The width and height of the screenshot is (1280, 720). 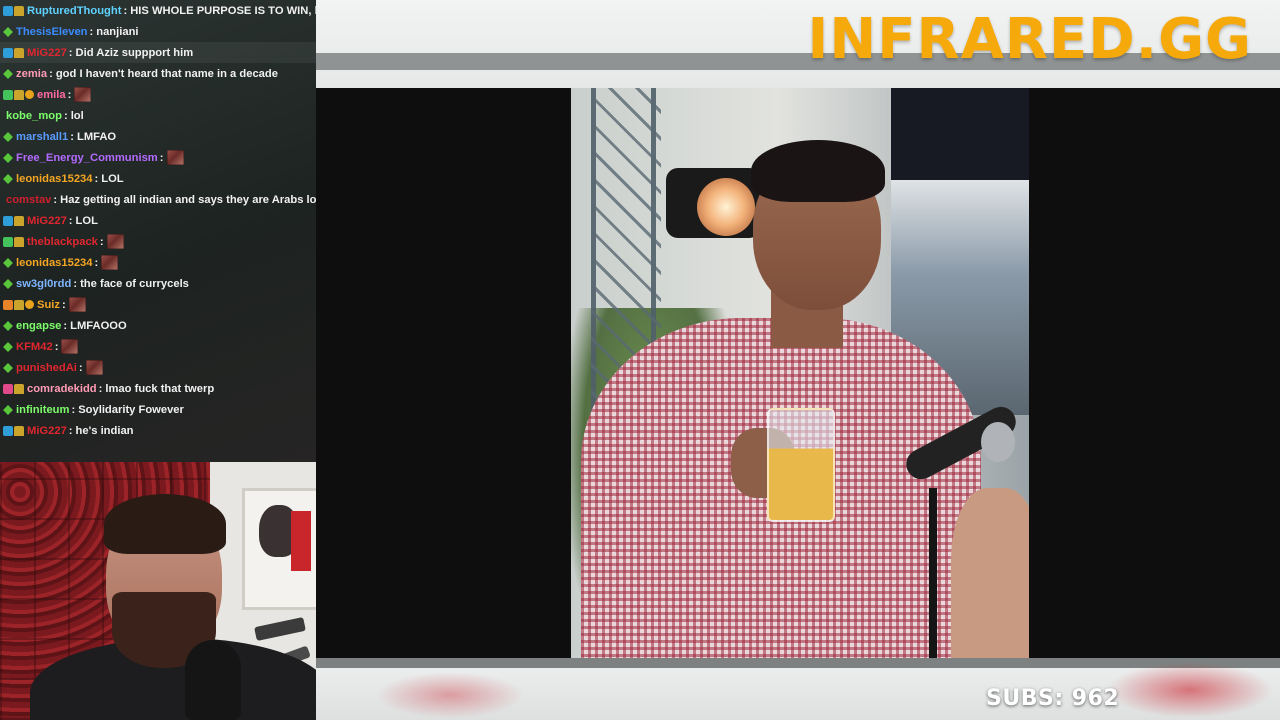 I want to click on chat-text: lmao fuck that twerp, so click(x=160, y=388).